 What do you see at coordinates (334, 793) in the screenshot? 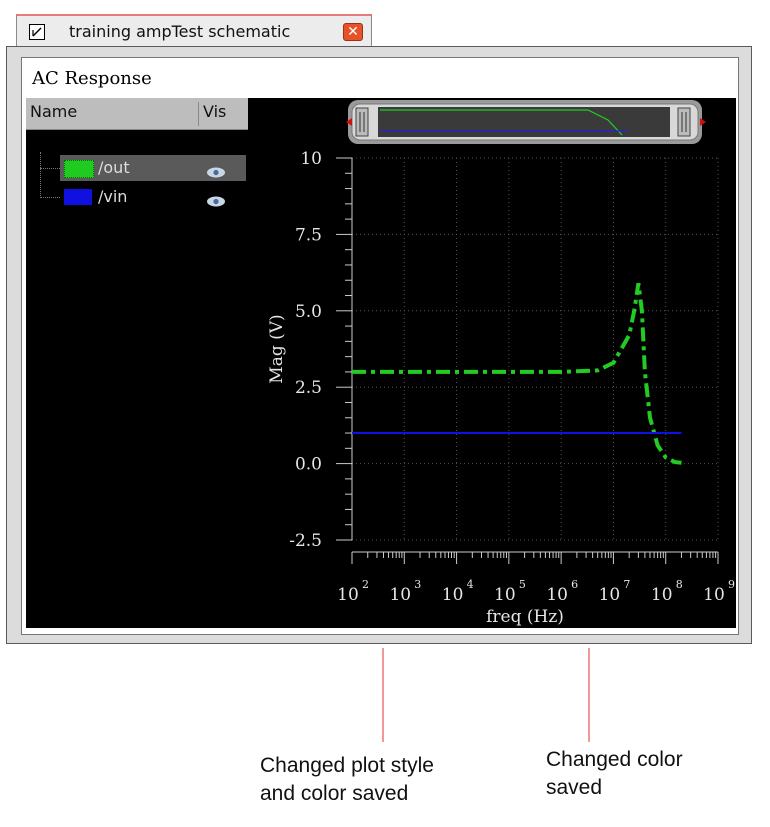
I see `annotation-1-line-2: and color saved` at bounding box center [334, 793].